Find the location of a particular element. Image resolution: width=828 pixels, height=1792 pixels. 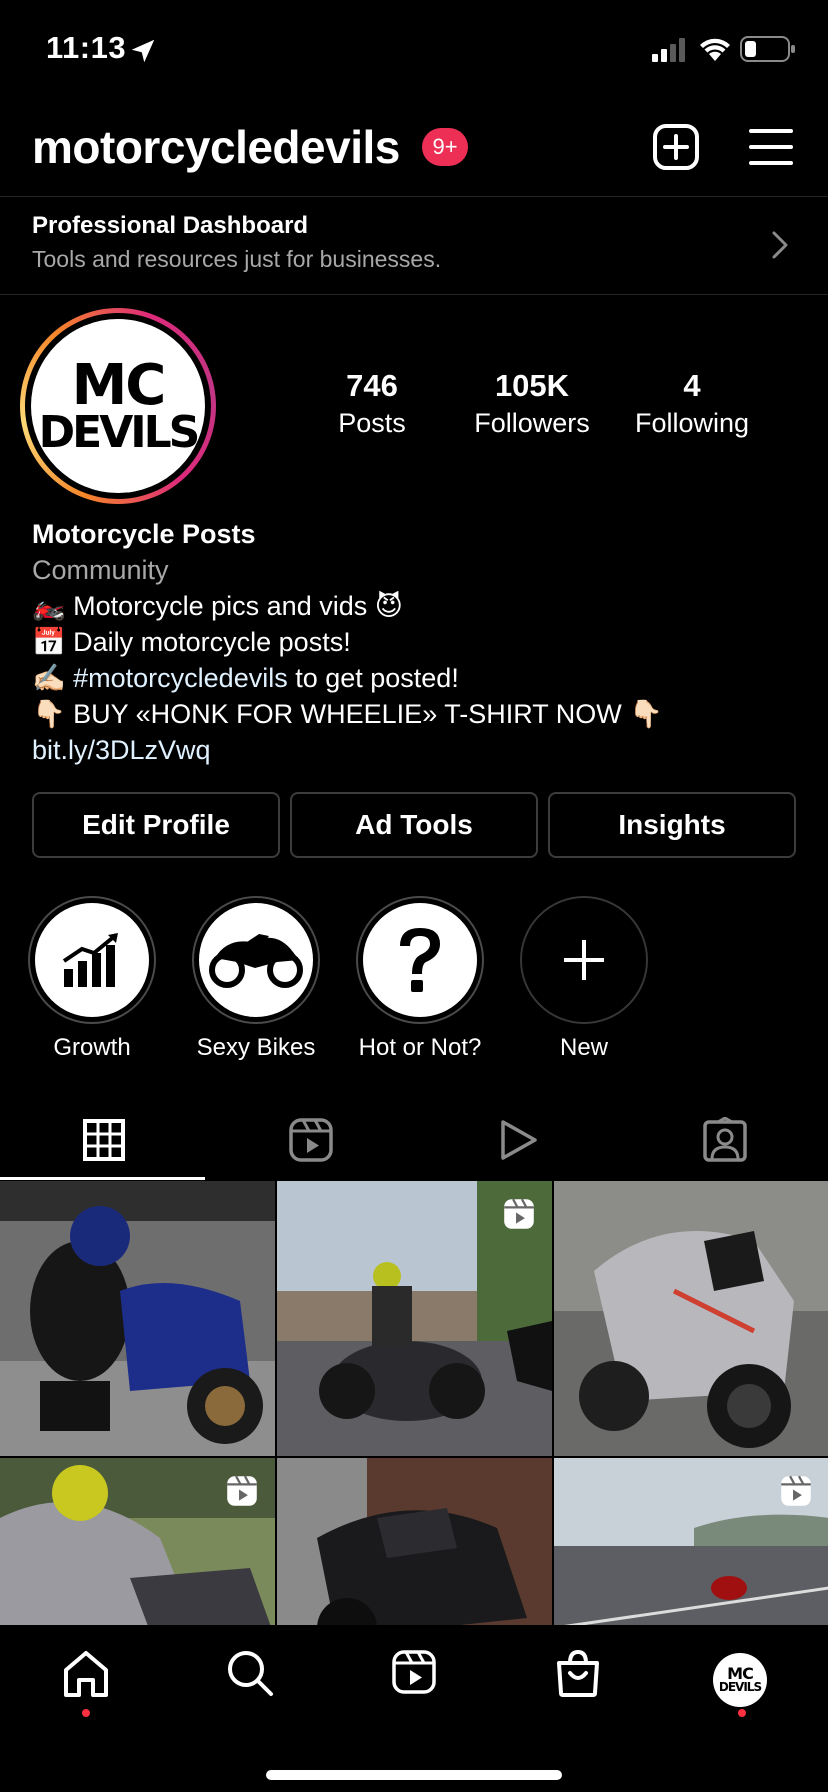

search-icon is located at coordinates (250, 1673).